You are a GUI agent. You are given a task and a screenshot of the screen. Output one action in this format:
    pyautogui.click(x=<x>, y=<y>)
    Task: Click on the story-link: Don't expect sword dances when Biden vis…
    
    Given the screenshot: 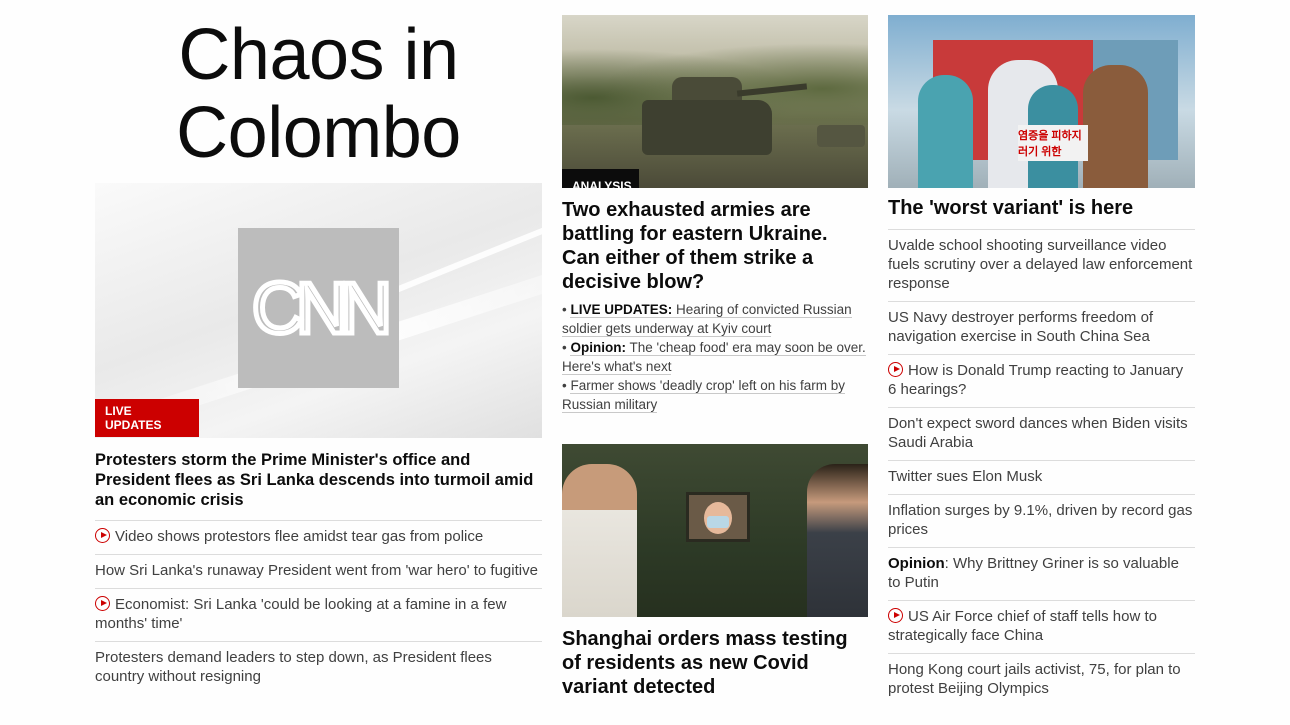 What is the action you would take?
    pyautogui.click(x=1041, y=433)
    